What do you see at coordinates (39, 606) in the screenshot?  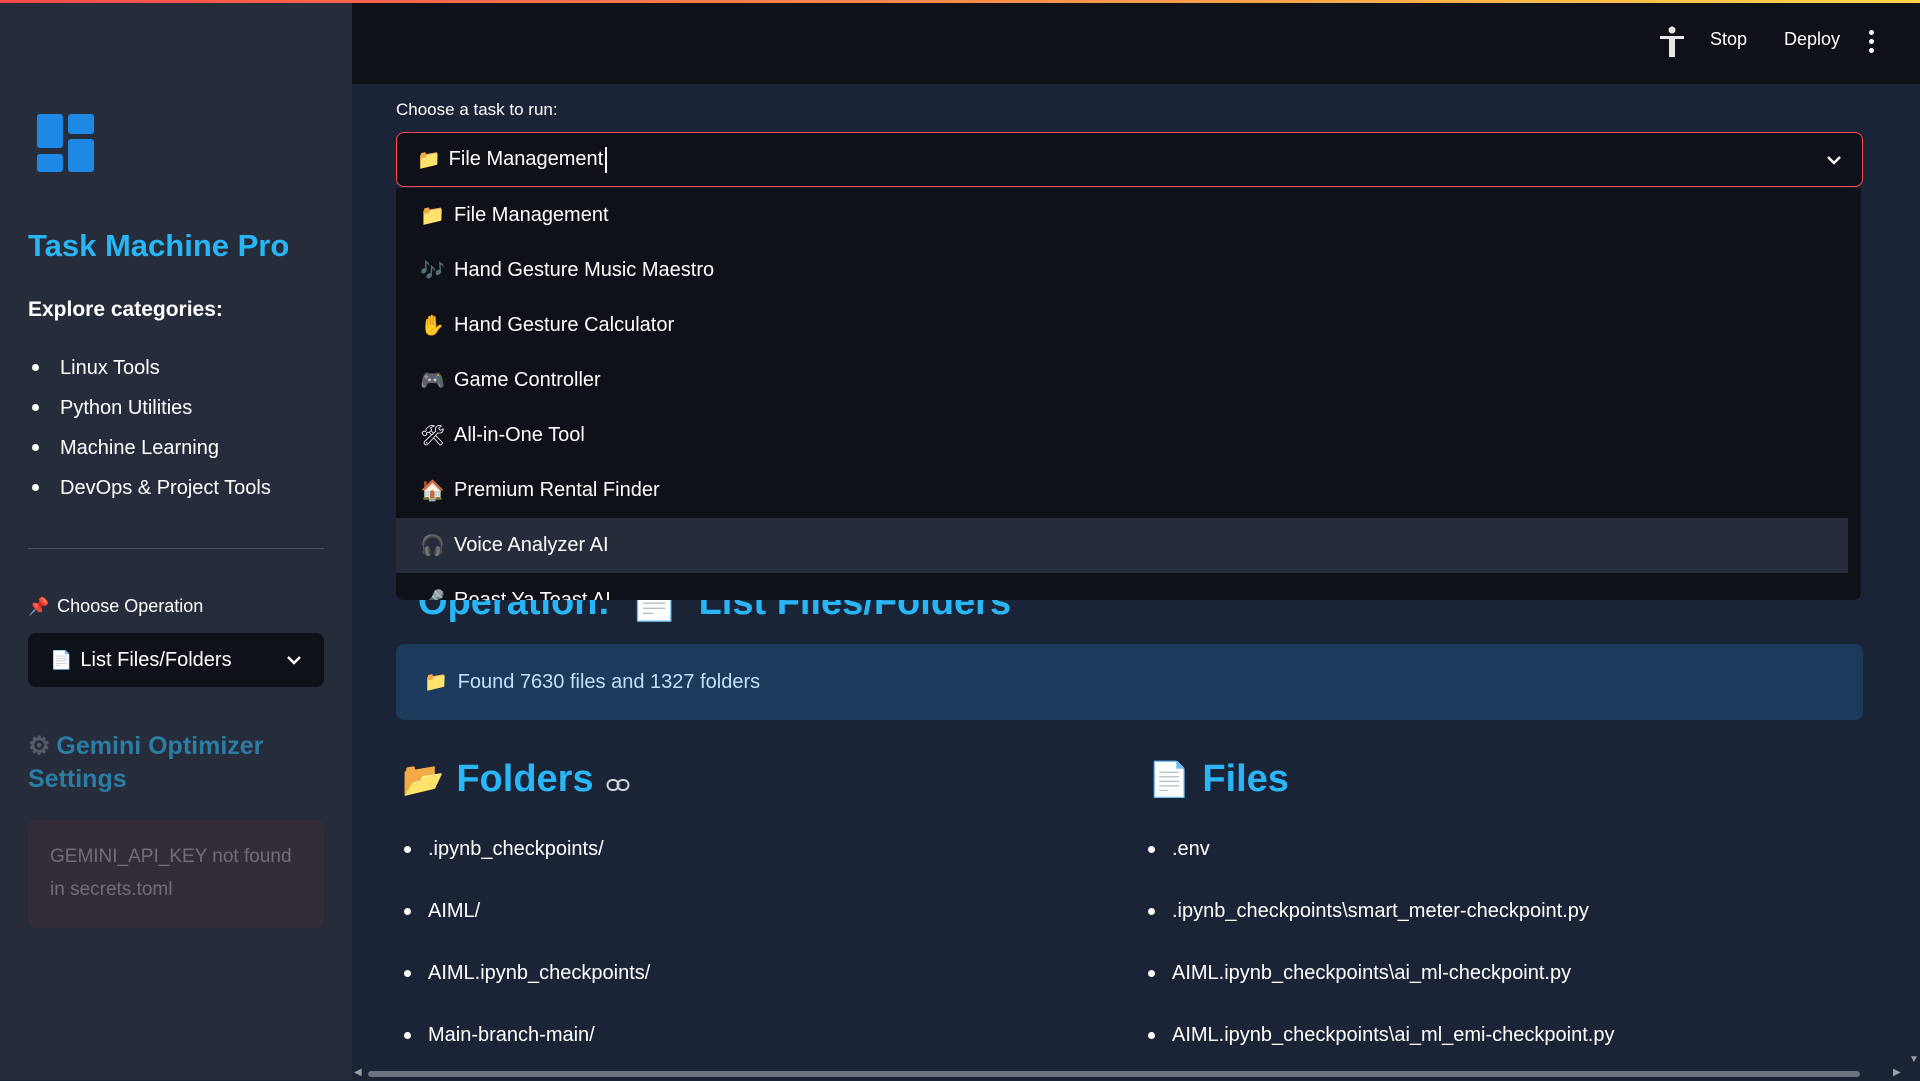 I see `pushpin-icon: 📌` at bounding box center [39, 606].